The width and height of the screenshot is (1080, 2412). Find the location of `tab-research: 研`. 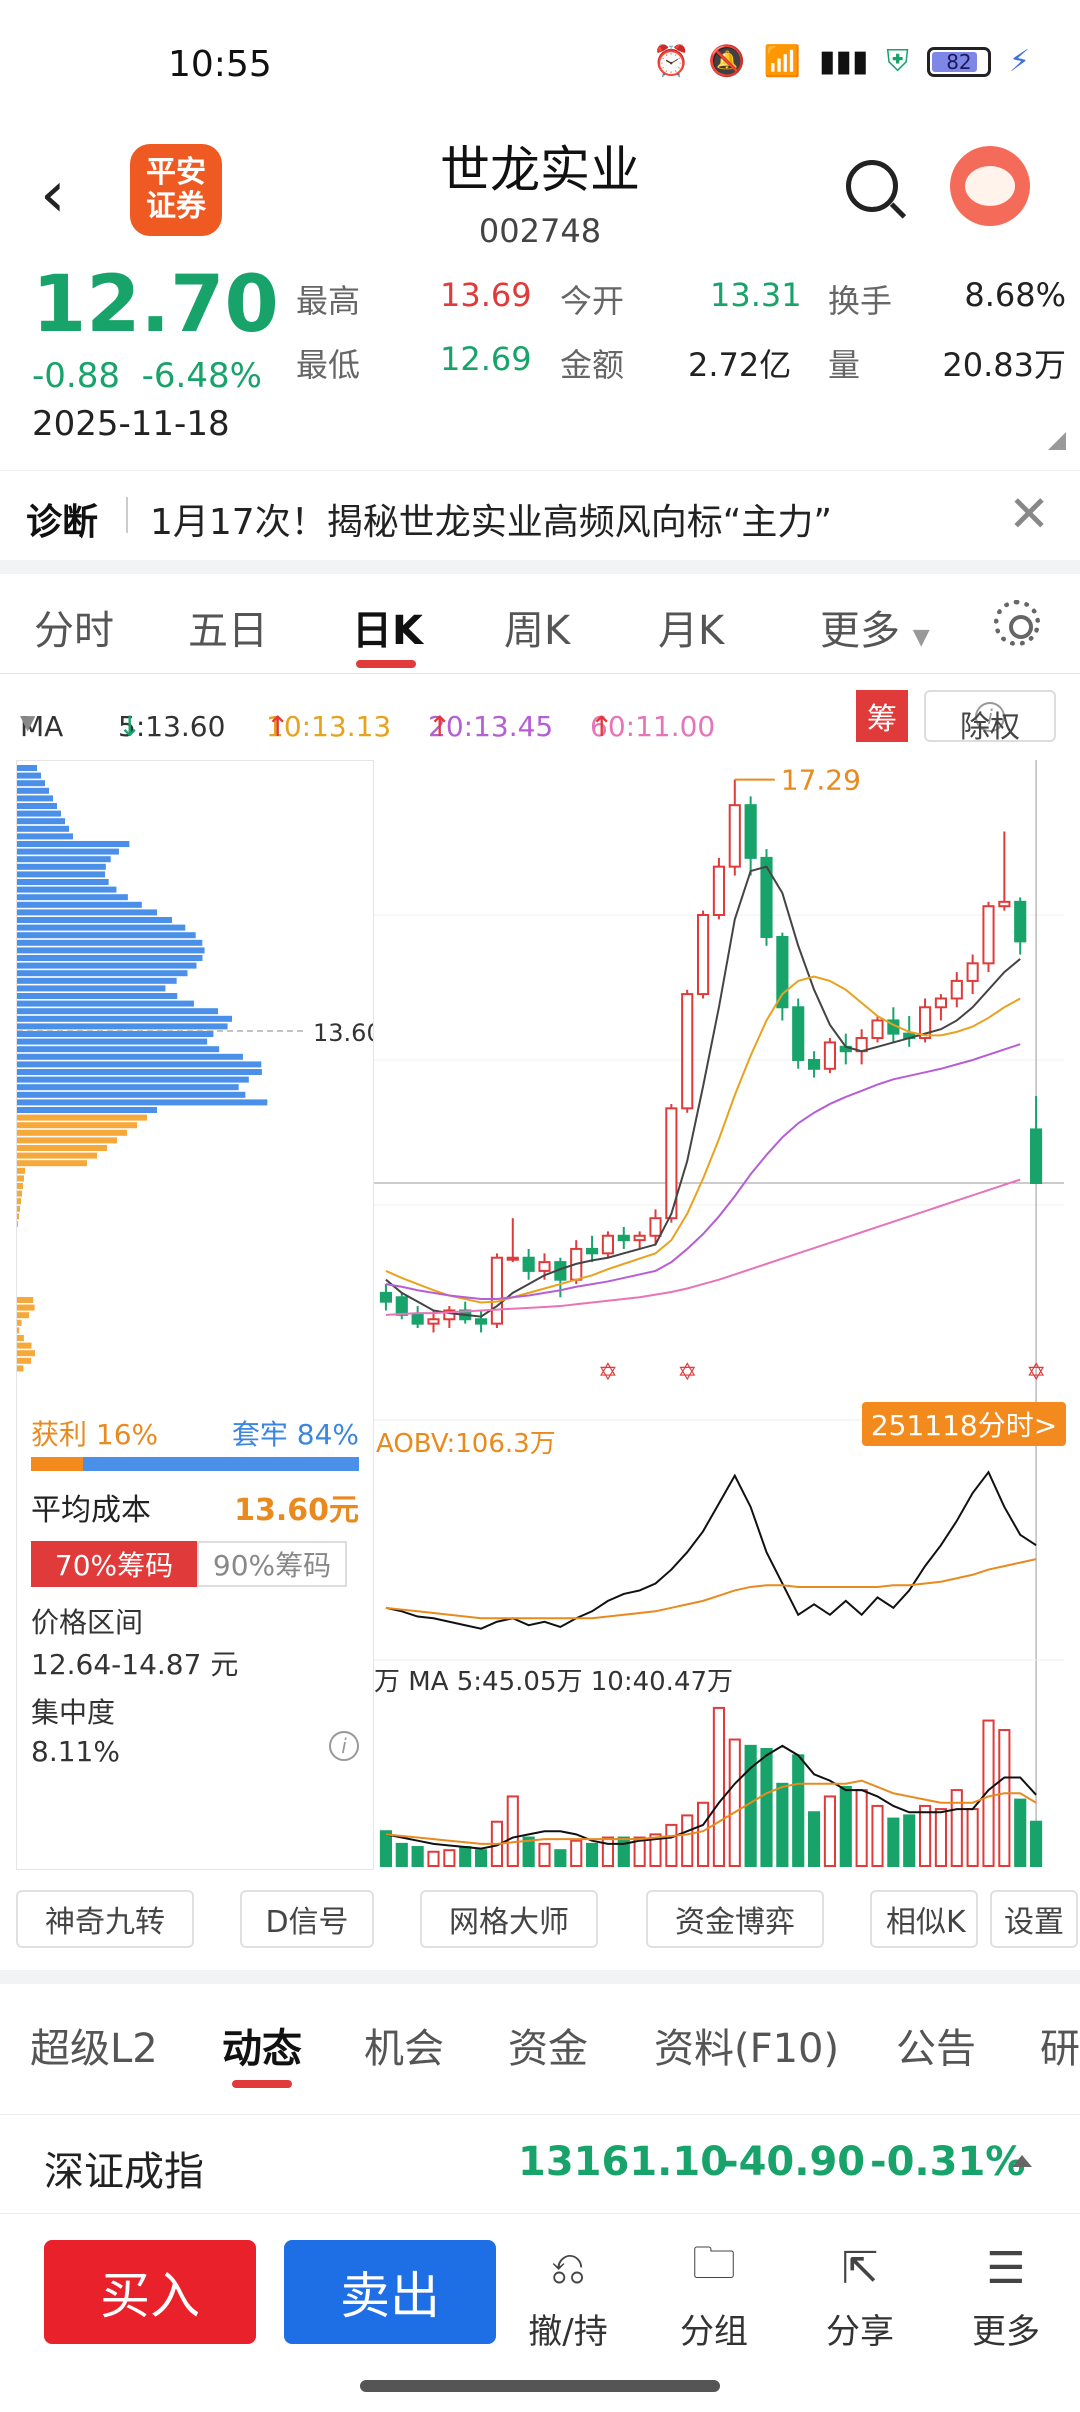

tab-research: 研 is located at coordinates (1060, 2045).